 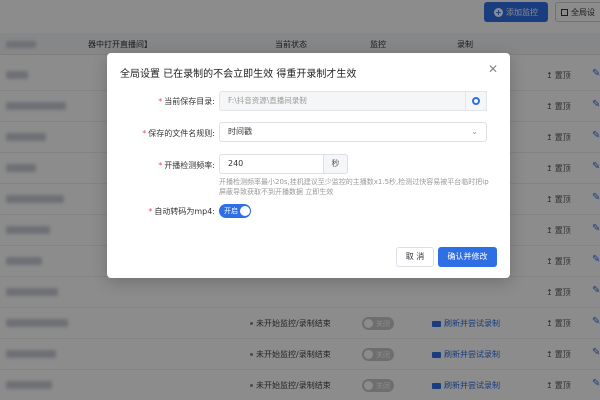 I want to click on check-freq-label: 开播检测频率:, so click(x=189, y=165).